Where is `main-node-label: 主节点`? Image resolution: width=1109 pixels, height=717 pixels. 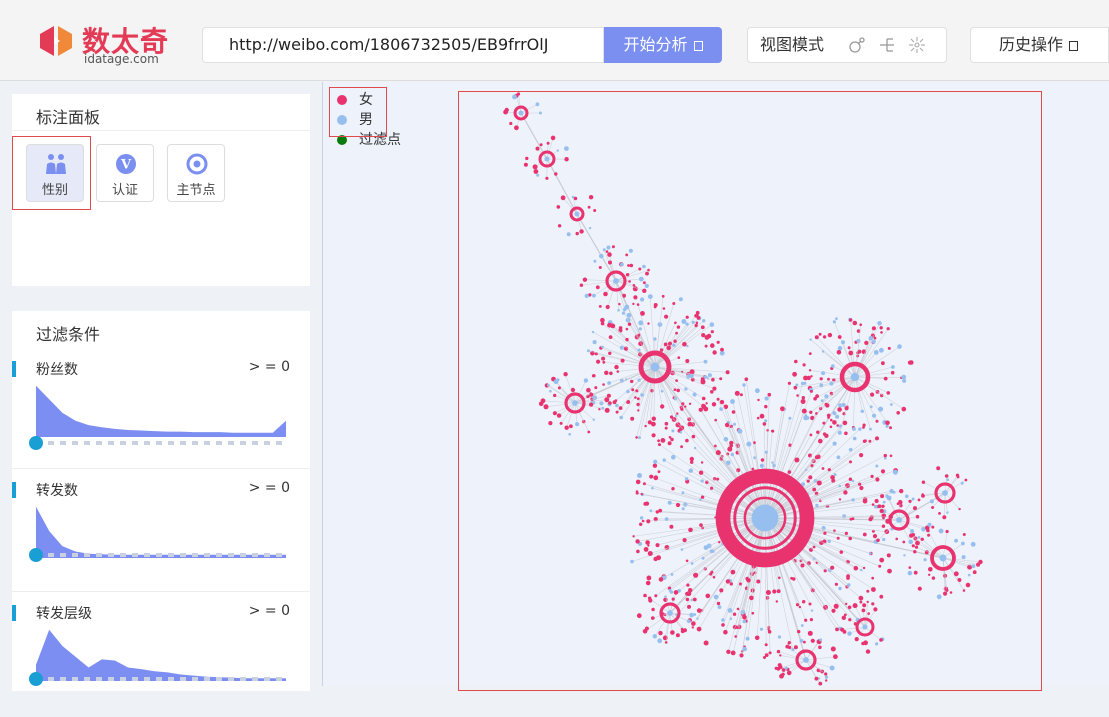 main-node-label: 主节点 is located at coordinates (196, 188).